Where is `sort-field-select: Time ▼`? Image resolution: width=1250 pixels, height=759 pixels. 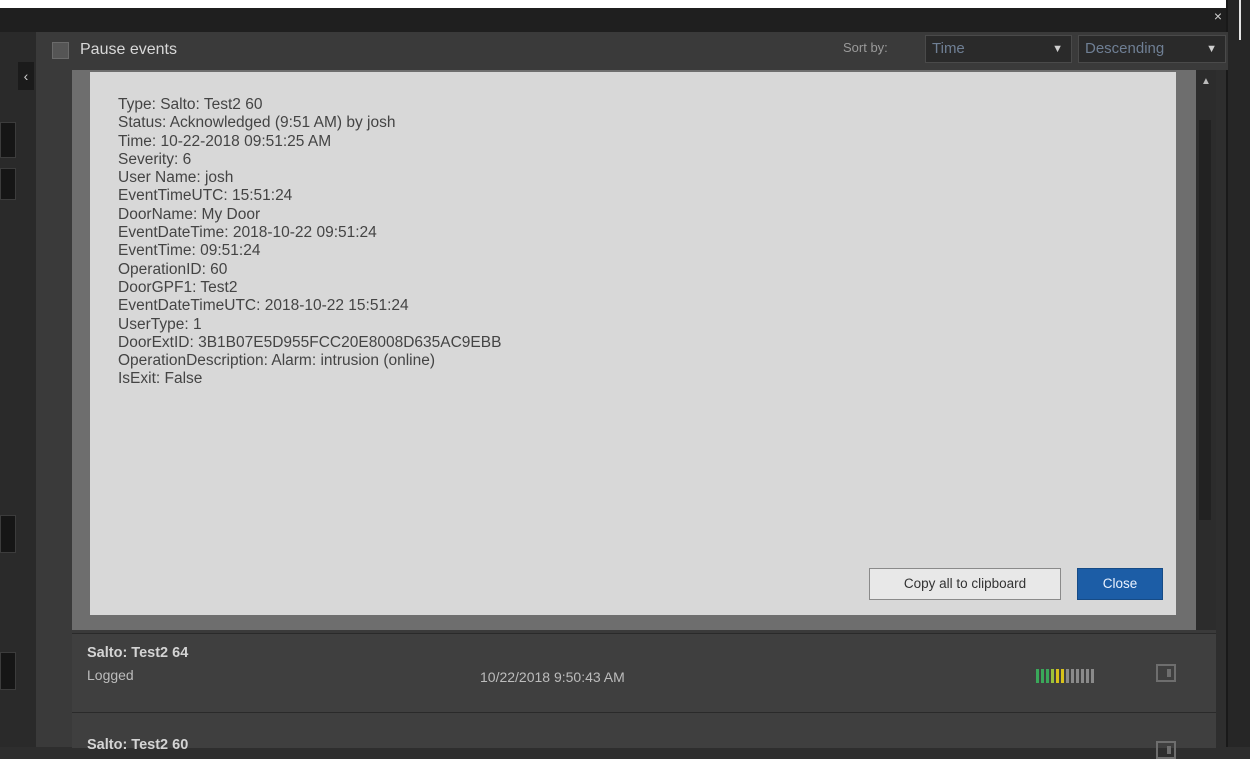 sort-field-select: Time ▼ is located at coordinates (998, 49).